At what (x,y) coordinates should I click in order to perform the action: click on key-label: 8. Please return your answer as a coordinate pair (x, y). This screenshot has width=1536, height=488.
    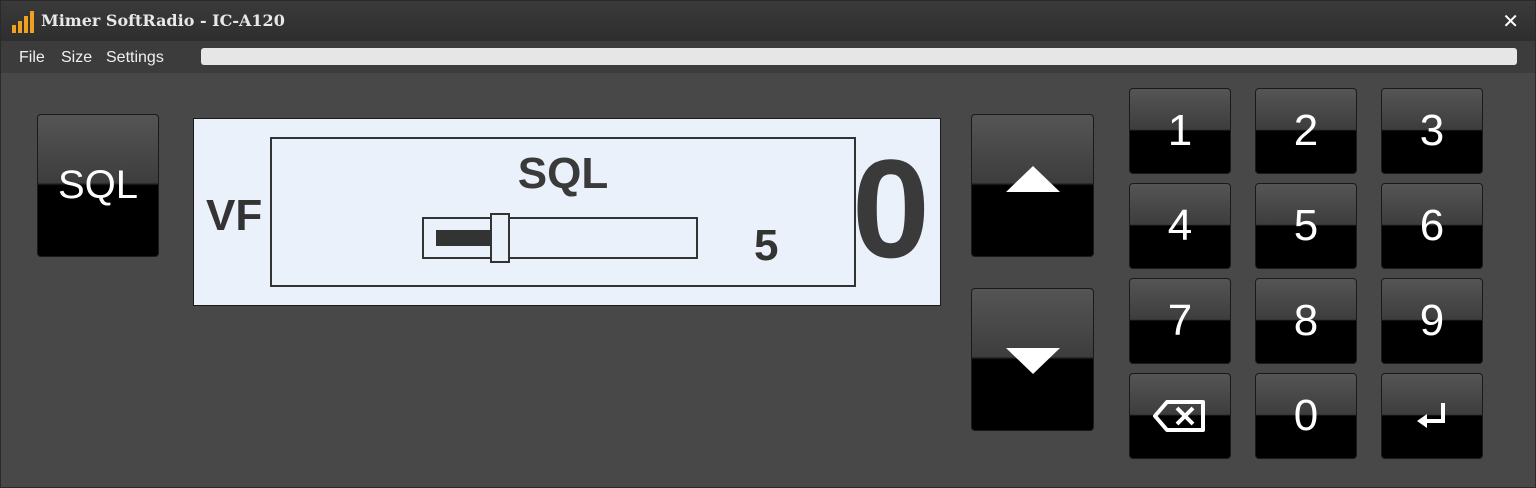
    Looking at the image, I should click on (1306, 320).